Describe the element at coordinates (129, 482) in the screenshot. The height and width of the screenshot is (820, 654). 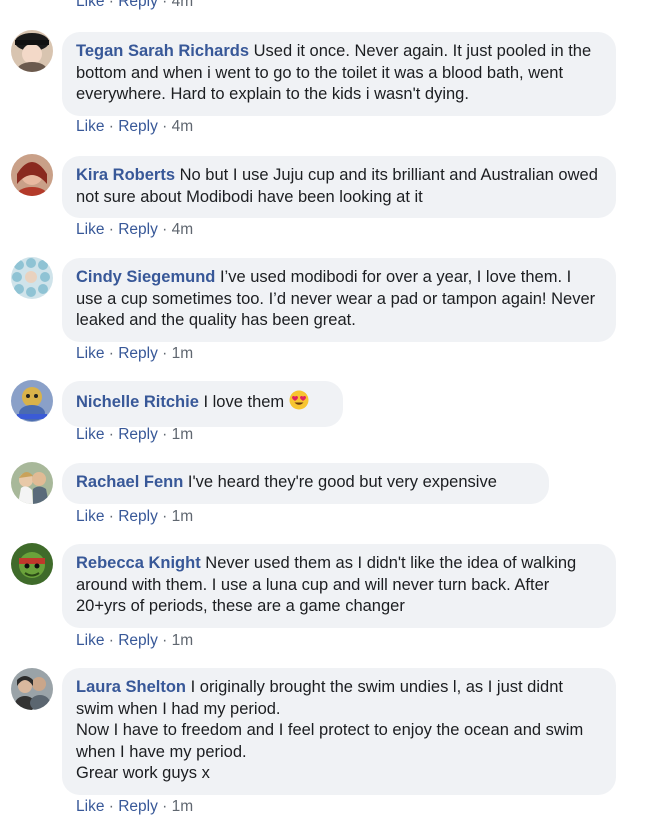
I see `comment-author: Rachael Fenn` at that location.